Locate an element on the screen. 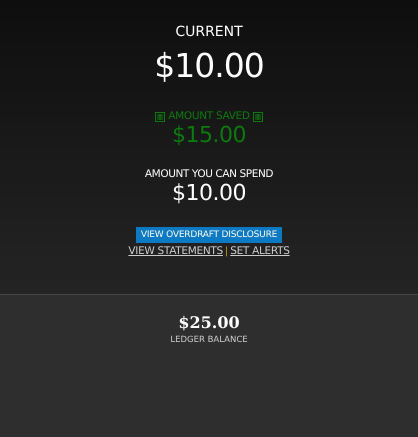 The width and height of the screenshot is (418, 437). statements-link: VIEW STATEMENTS is located at coordinates (175, 251).